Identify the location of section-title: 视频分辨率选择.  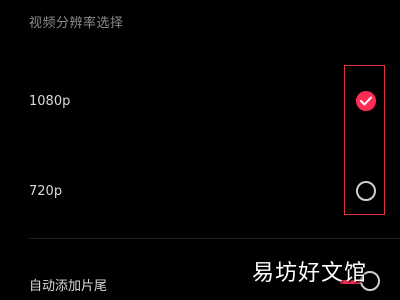
(76, 23).